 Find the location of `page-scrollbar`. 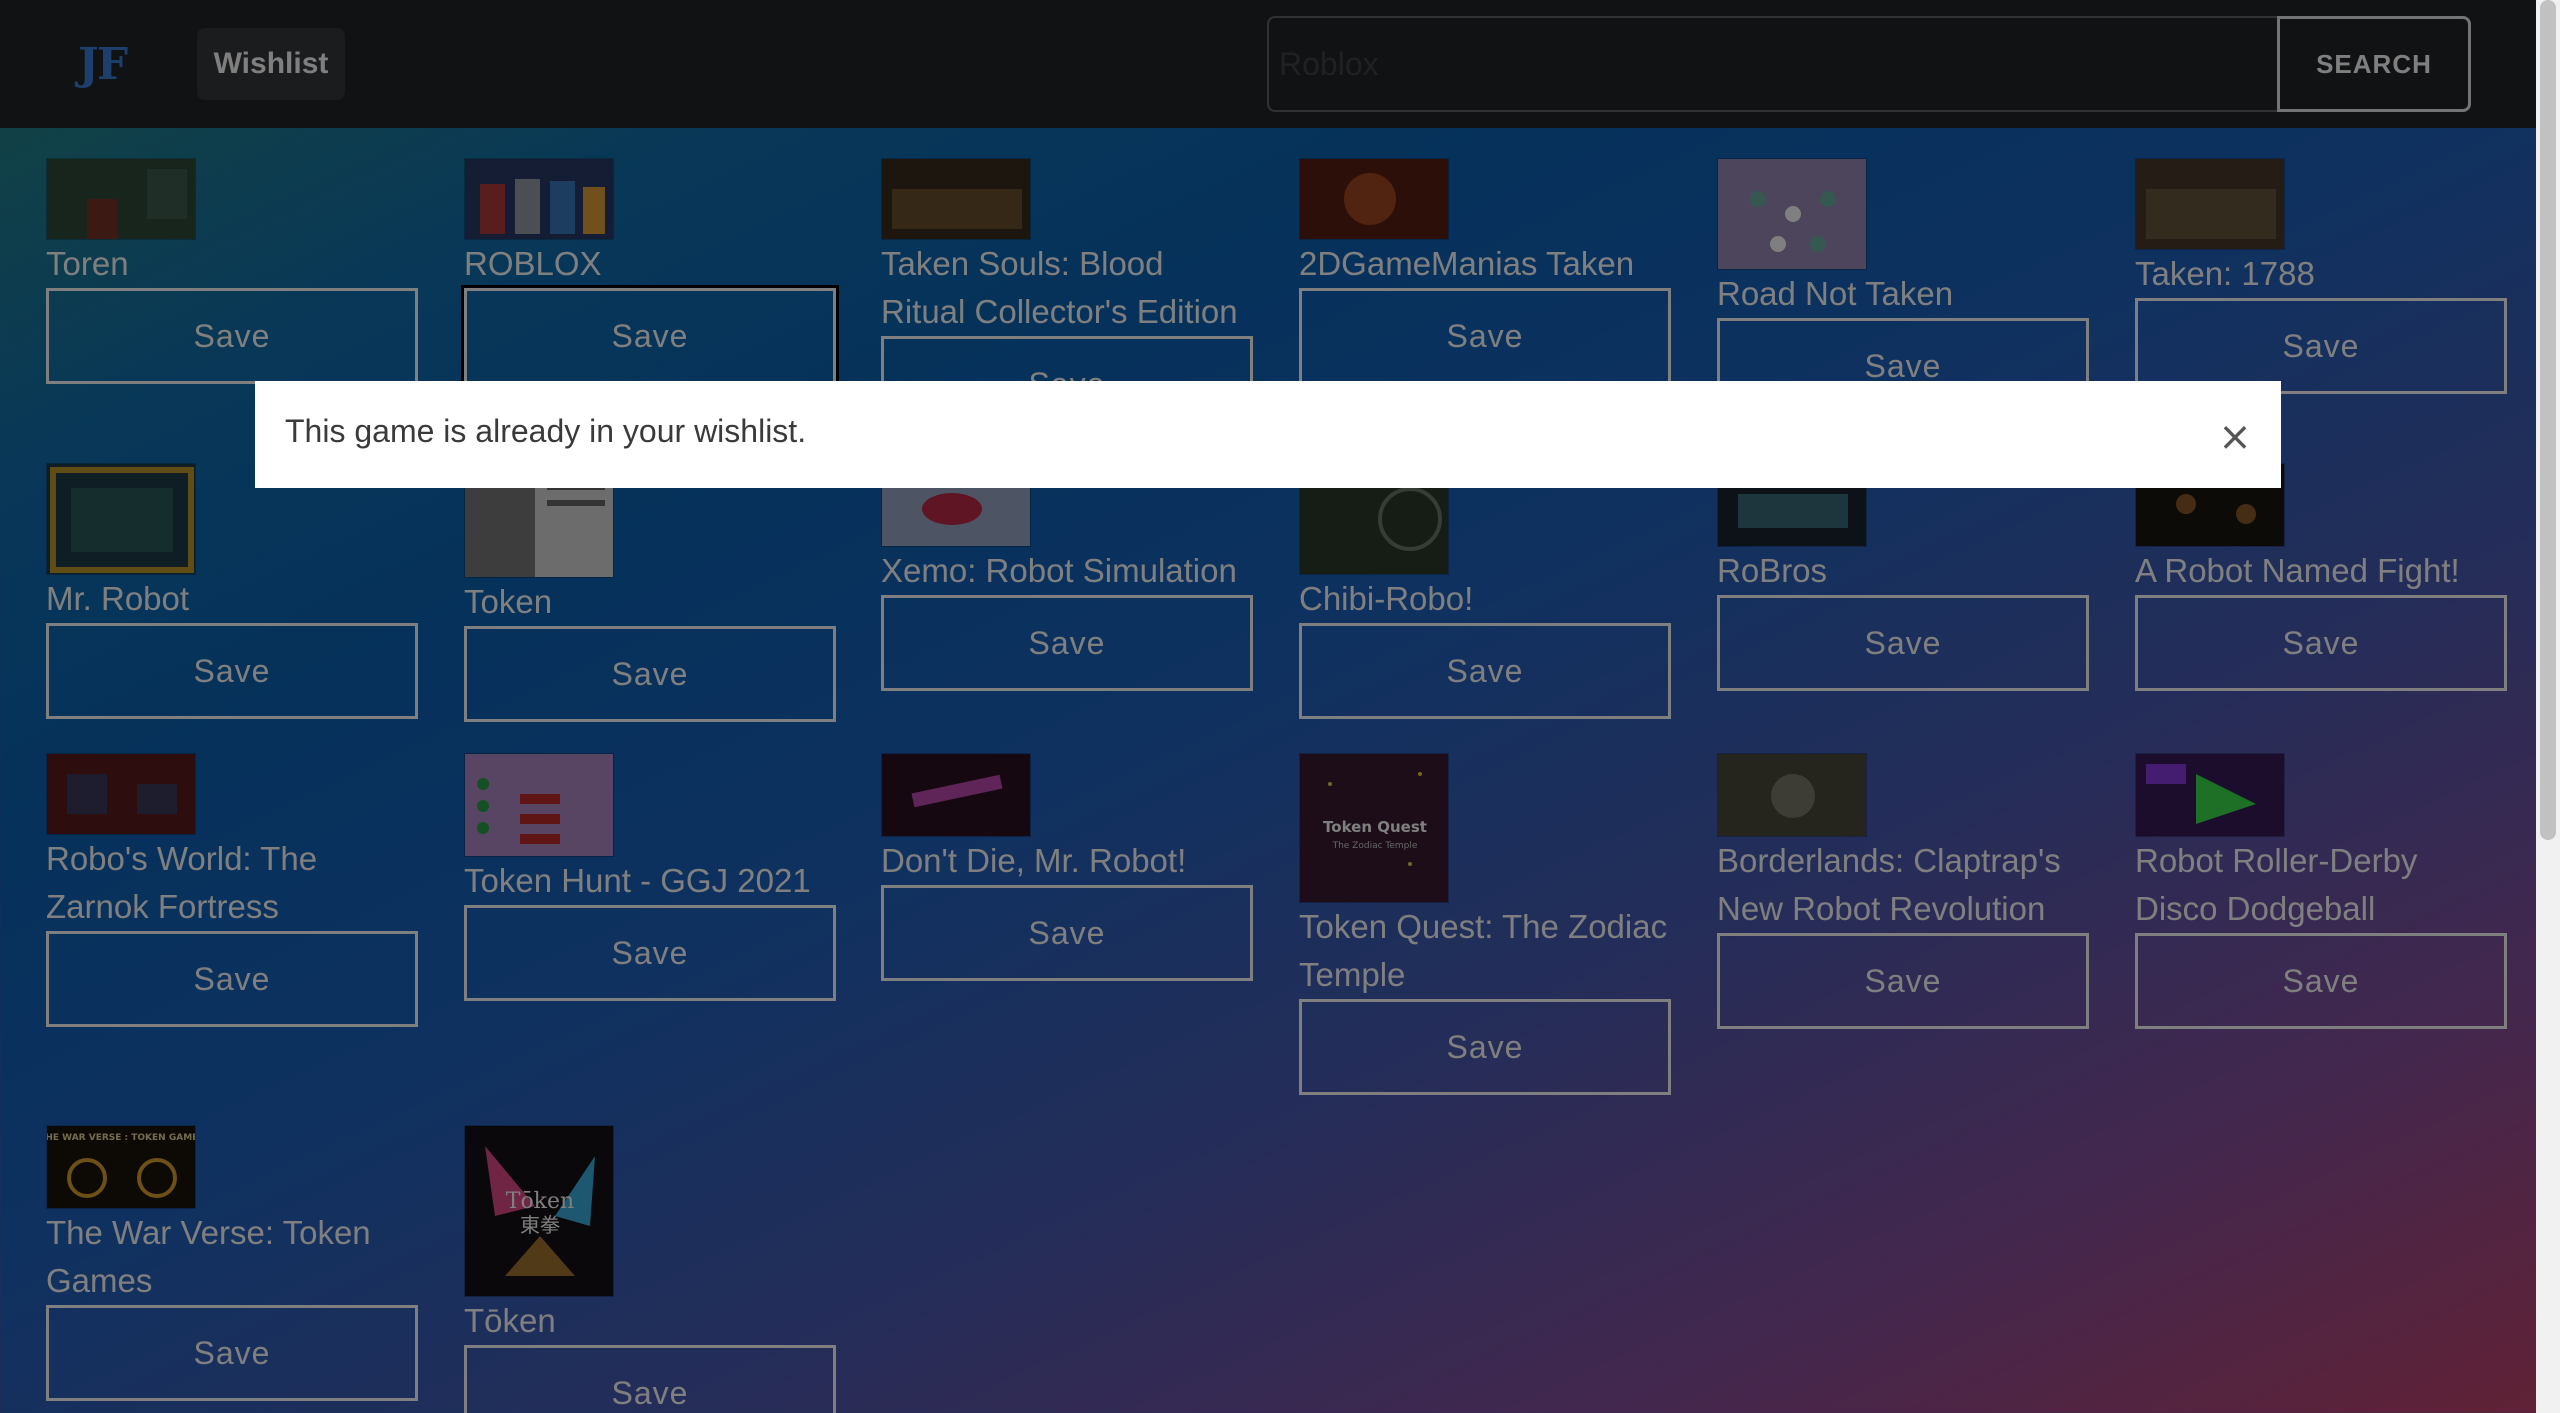

page-scrollbar is located at coordinates (2548, 706).